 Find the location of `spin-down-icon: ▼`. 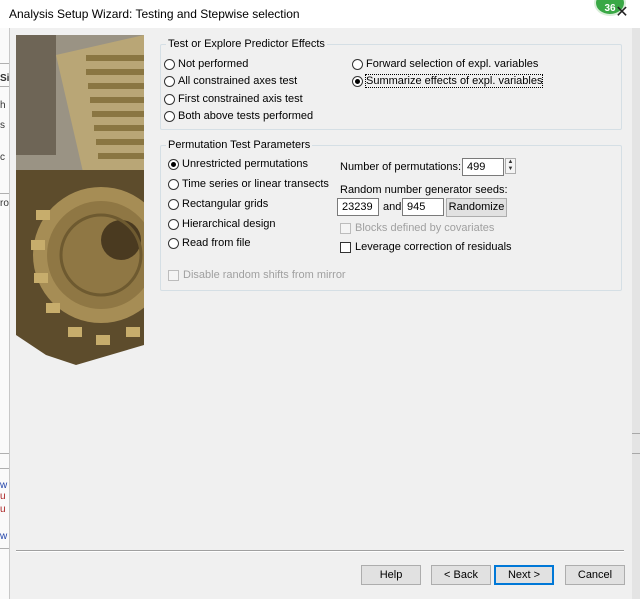

spin-down-icon: ▼ is located at coordinates (510, 169).